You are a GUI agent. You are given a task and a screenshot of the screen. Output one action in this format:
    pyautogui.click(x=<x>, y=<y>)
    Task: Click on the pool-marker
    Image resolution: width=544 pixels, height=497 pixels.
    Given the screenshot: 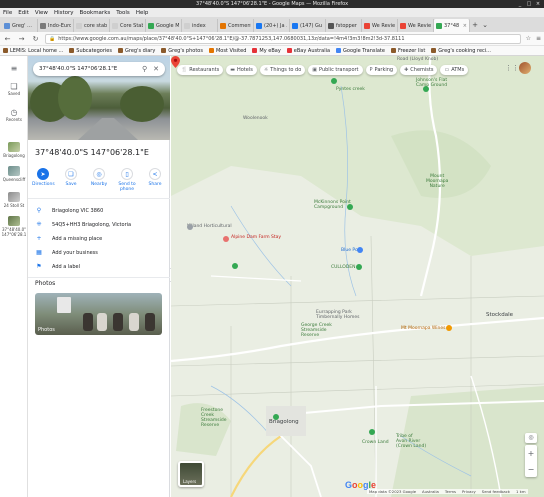 What is the action you would take?
    pyautogui.click(x=360, y=250)
    